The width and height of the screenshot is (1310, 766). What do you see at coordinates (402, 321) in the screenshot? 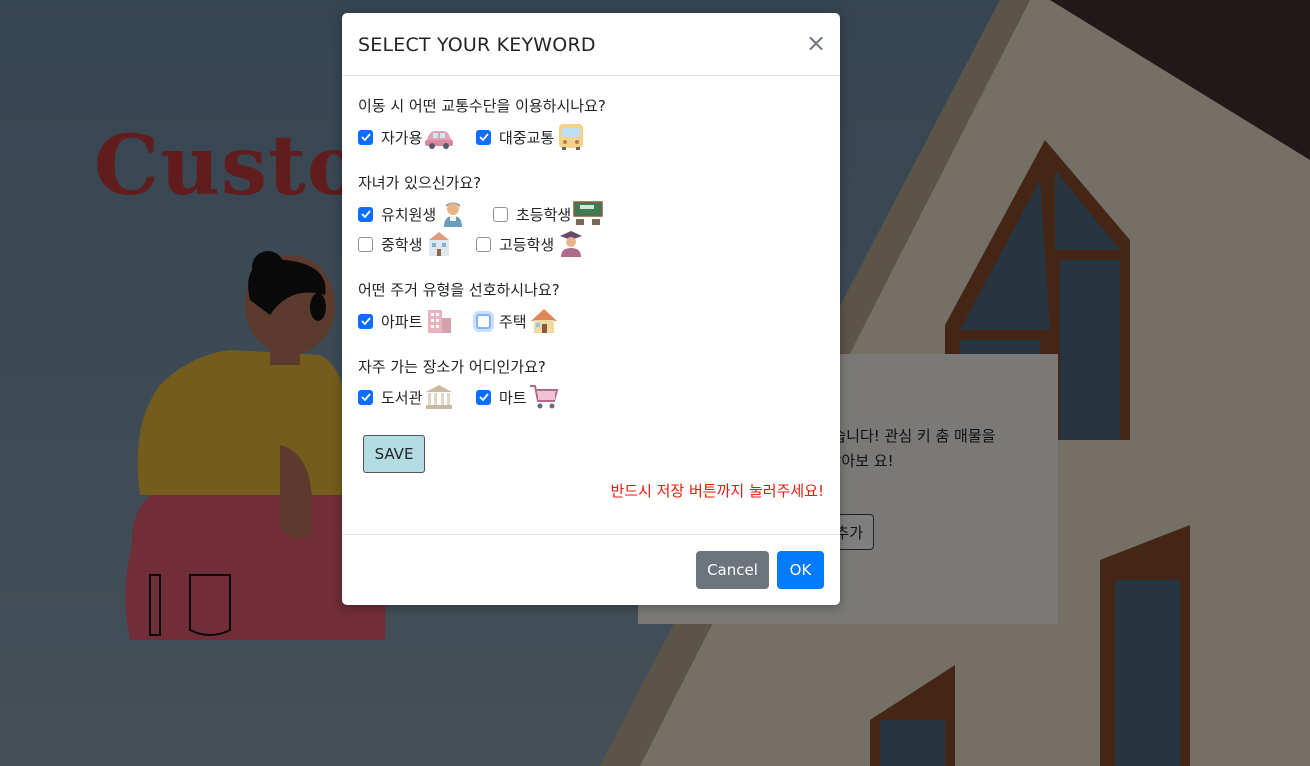
I see `option-label: 아파트` at bounding box center [402, 321].